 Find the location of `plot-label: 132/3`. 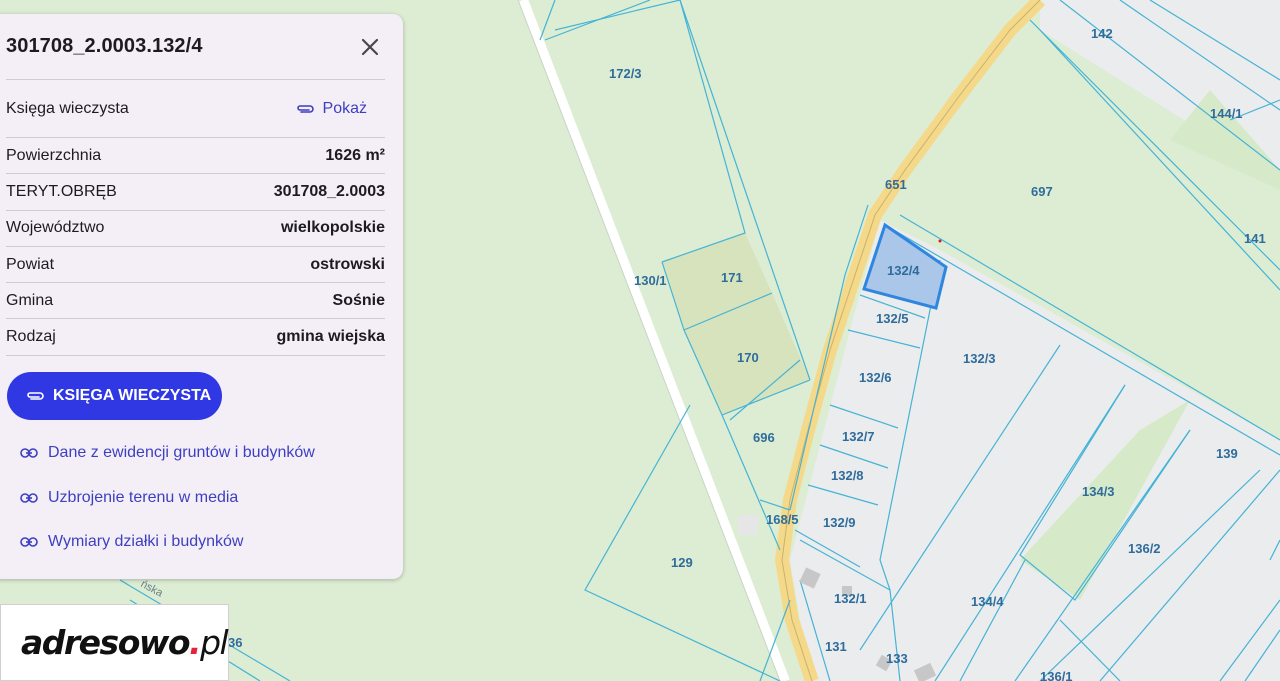

plot-label: 132/3 is located at coordinates (979, 358).